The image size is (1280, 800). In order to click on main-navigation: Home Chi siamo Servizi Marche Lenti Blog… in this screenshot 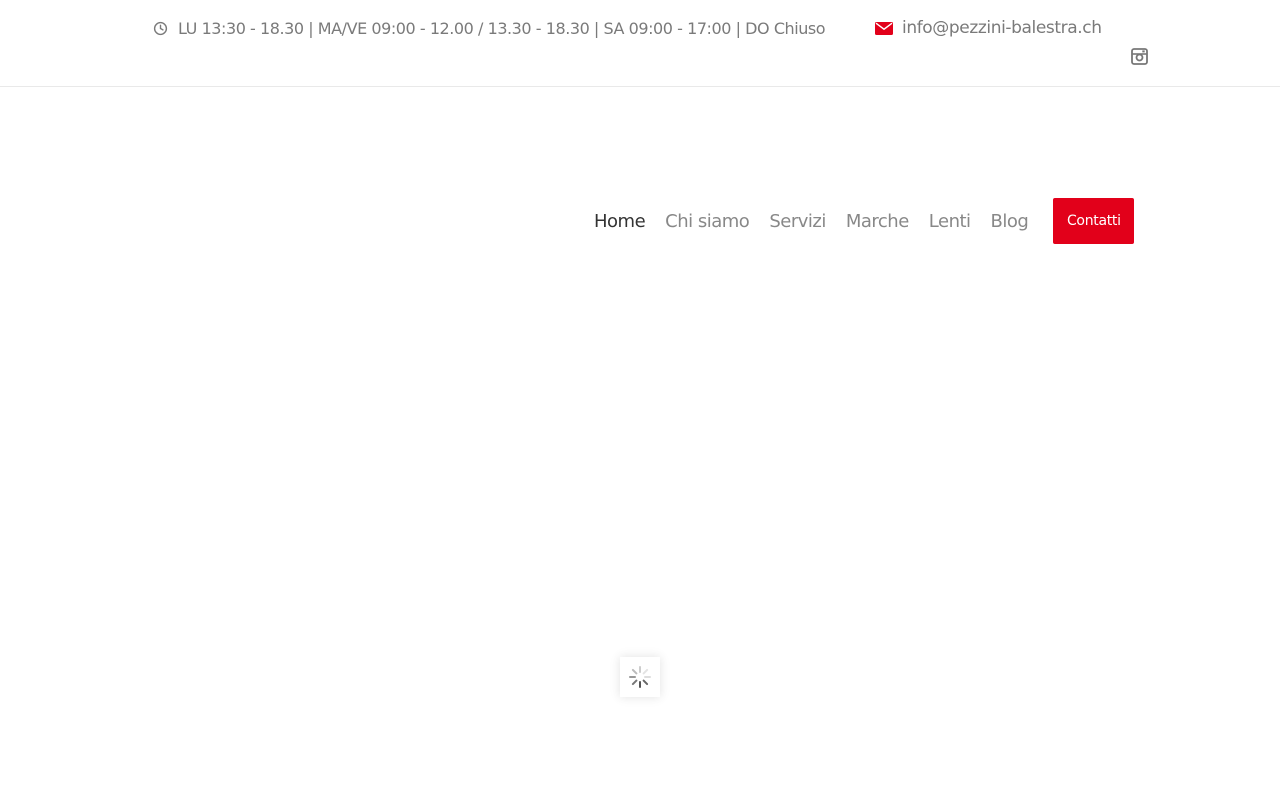, I will do `click(864, 221)`.